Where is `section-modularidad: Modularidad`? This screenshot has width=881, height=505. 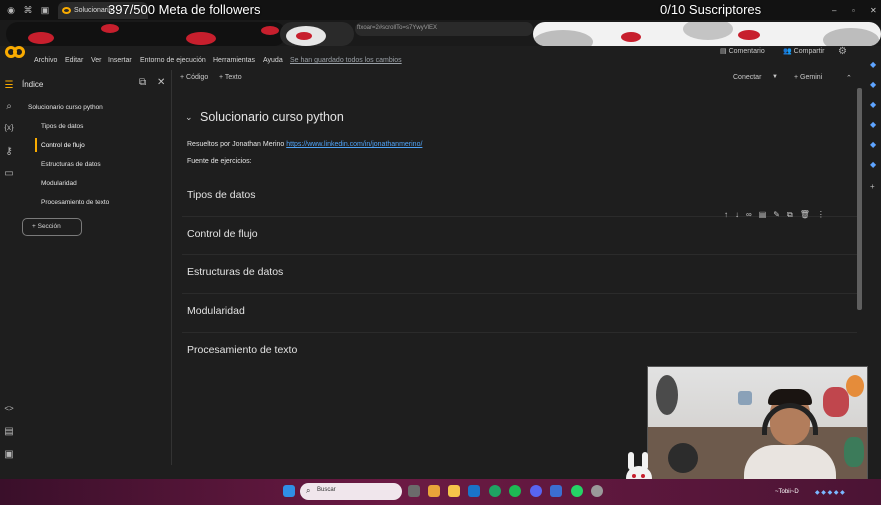 section-modularidad: Modularidad is located at coordinates (216, 311).